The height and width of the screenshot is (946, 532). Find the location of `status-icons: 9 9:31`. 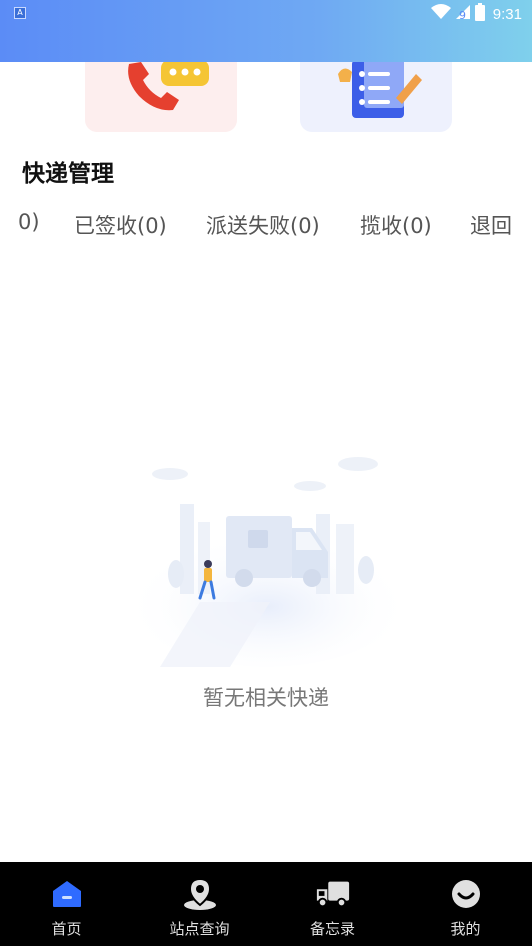

status-icons: 9 9:31 is located at coordinates (476, 14).